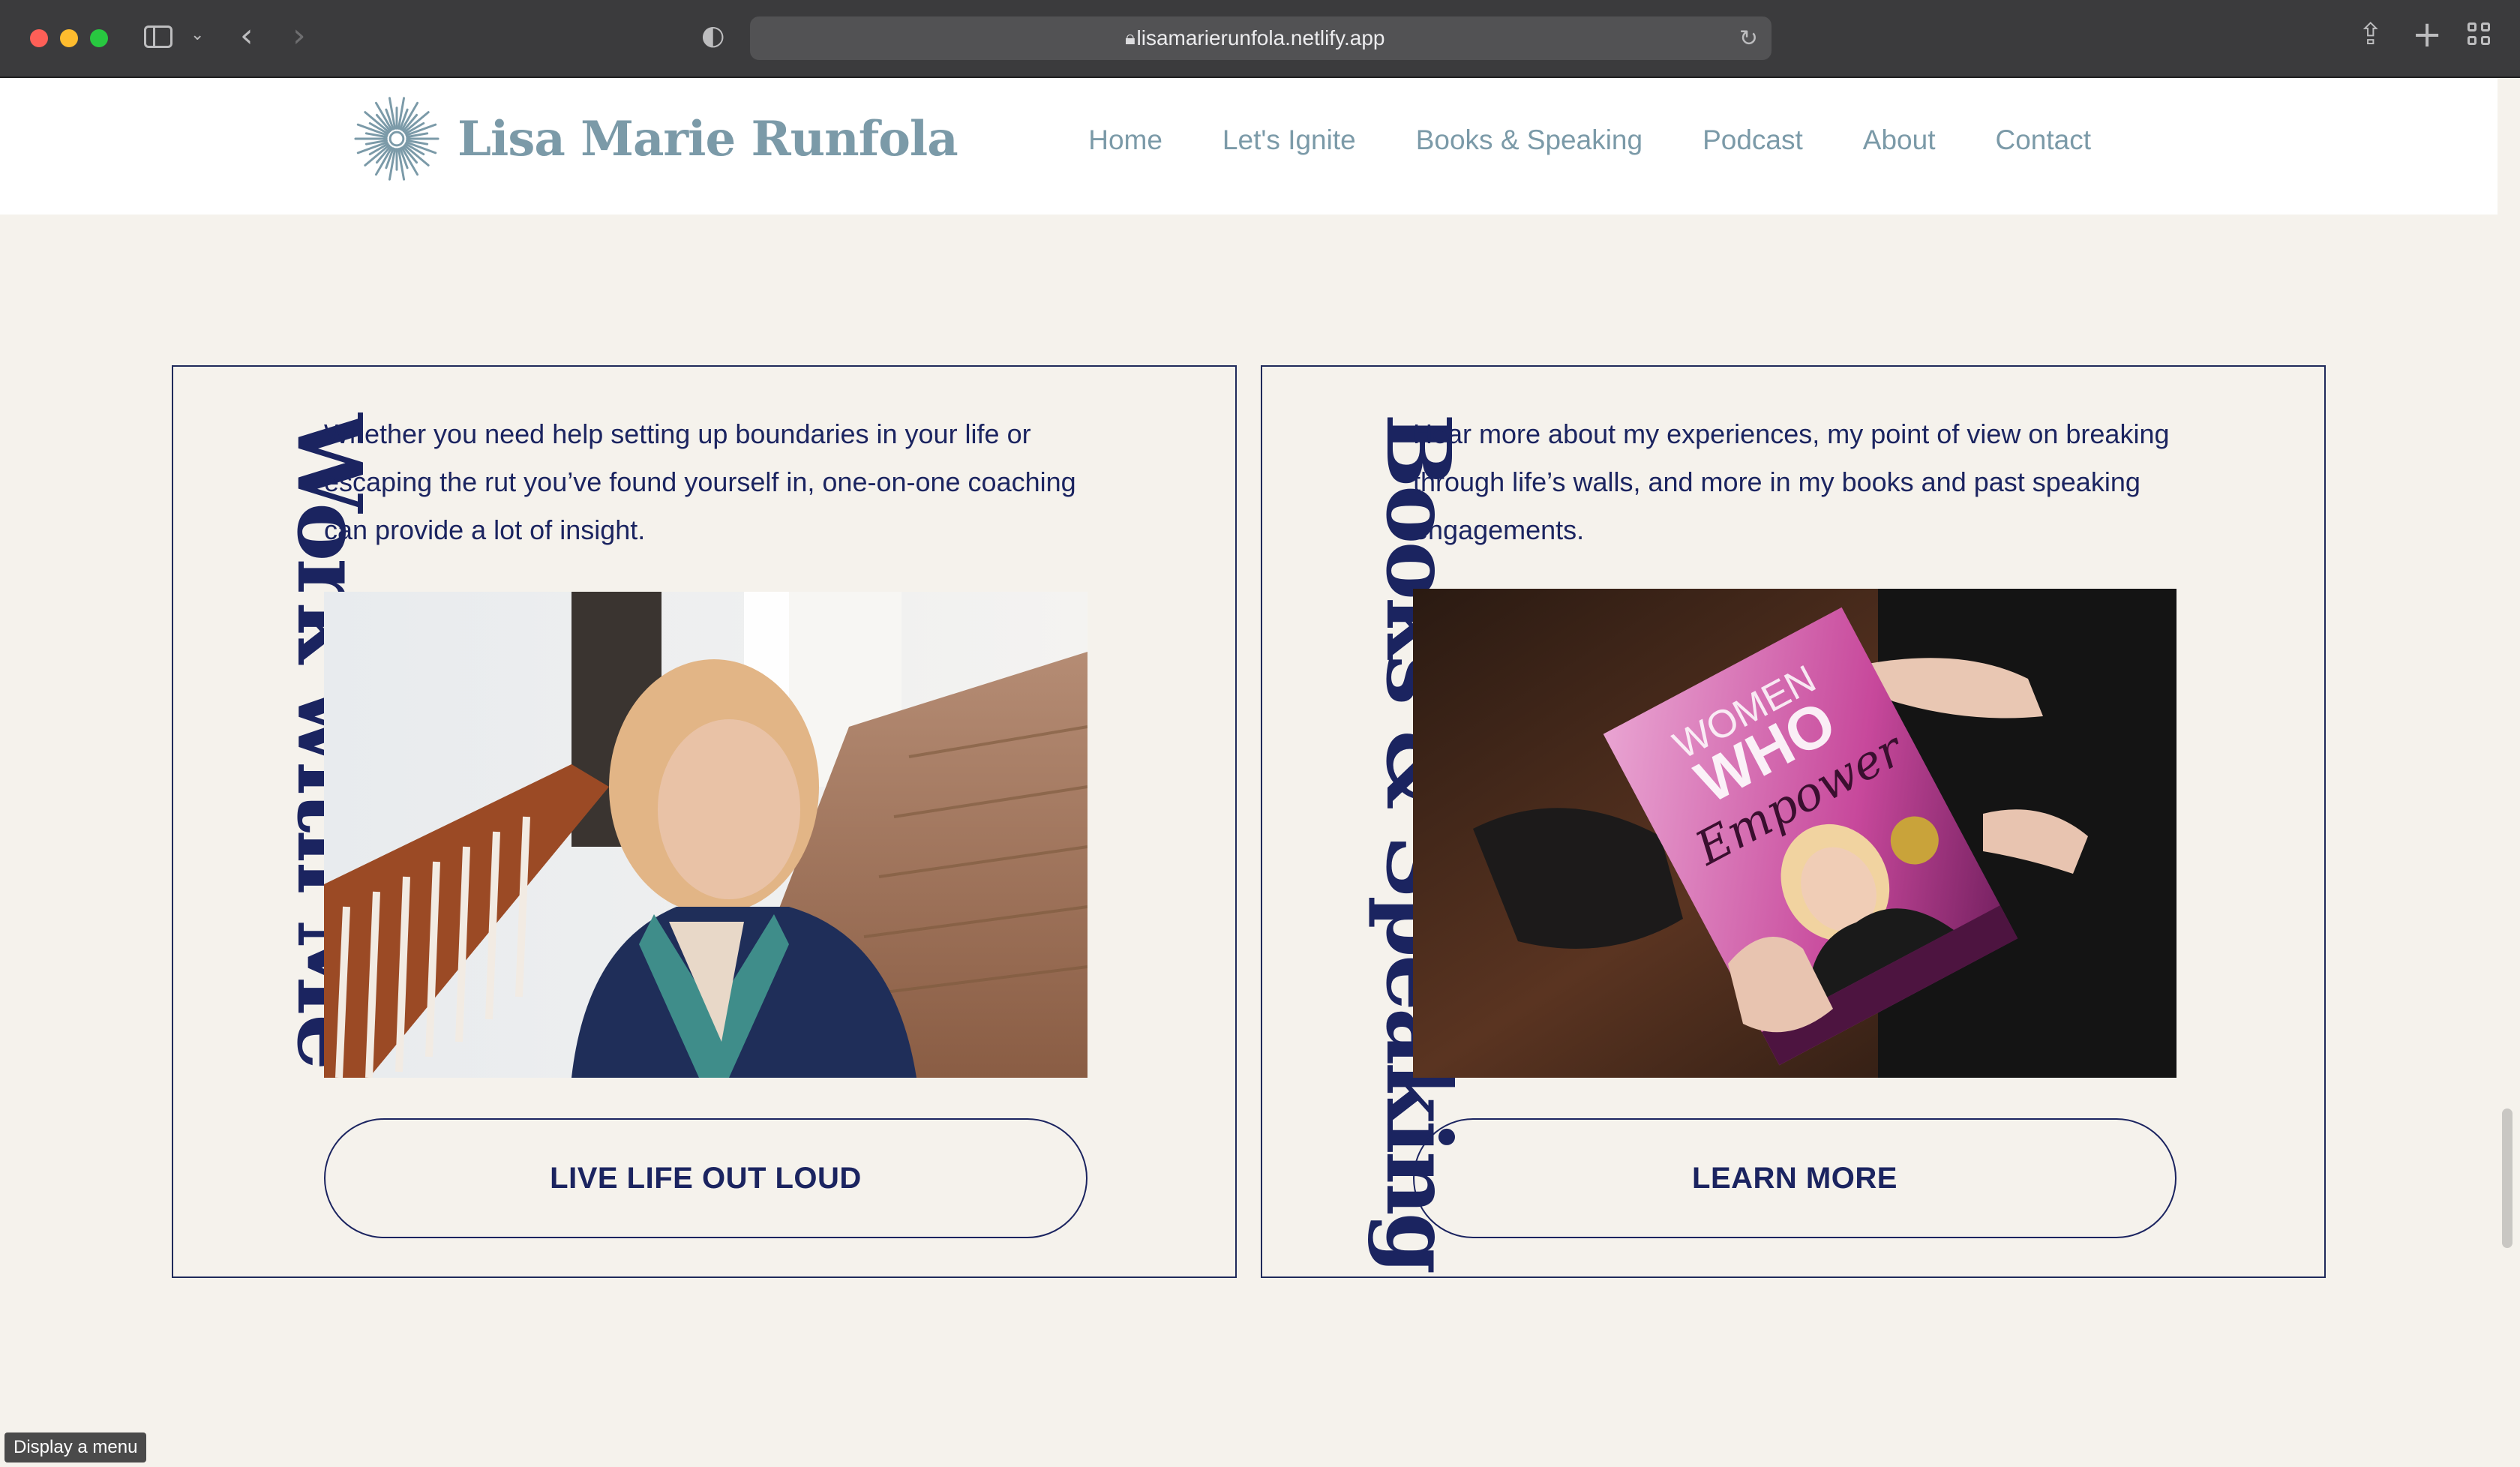 Image resolution: width=2520 pixels, height=1467 pixels. What do you see at coordinates (1130, 38) in the screenshot?
I see `lock-icon: 🔒︎` at bounding box center [1130, 38].